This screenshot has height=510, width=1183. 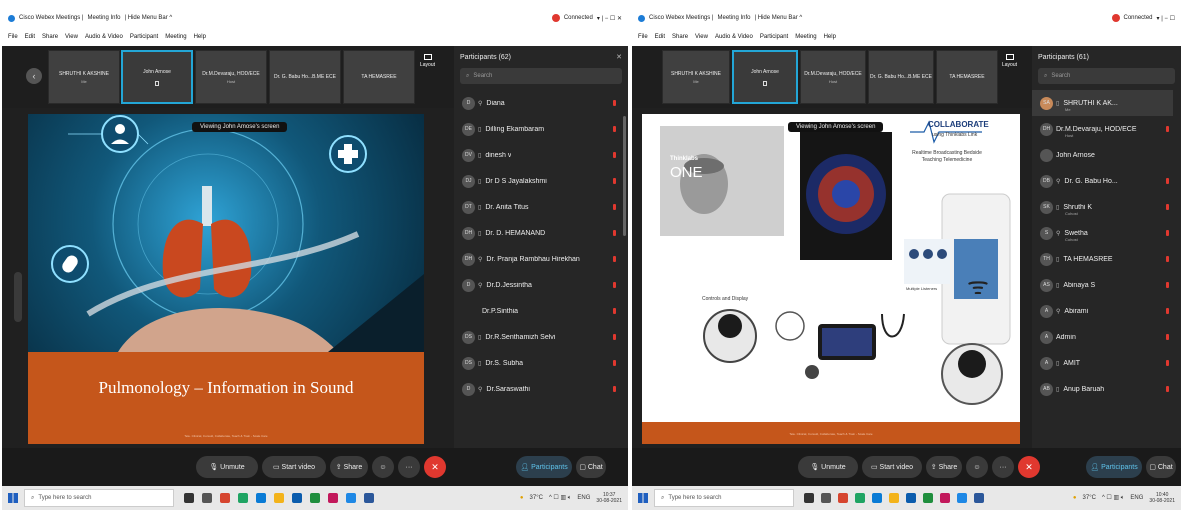 I want to click on participant-row: Dr.P.Sinthia, so click(x=537, y=311).